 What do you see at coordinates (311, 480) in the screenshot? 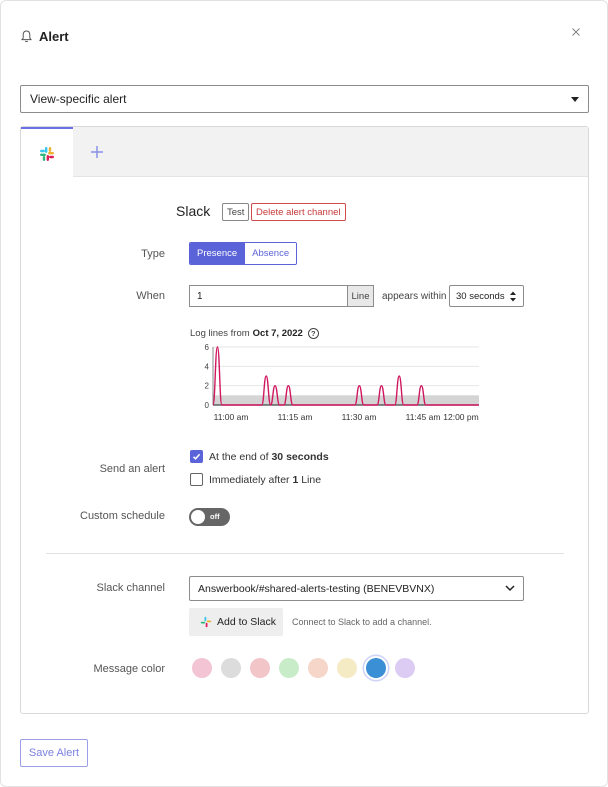
I see `immediately-suffix: Line` at bounding box center [311, 480].